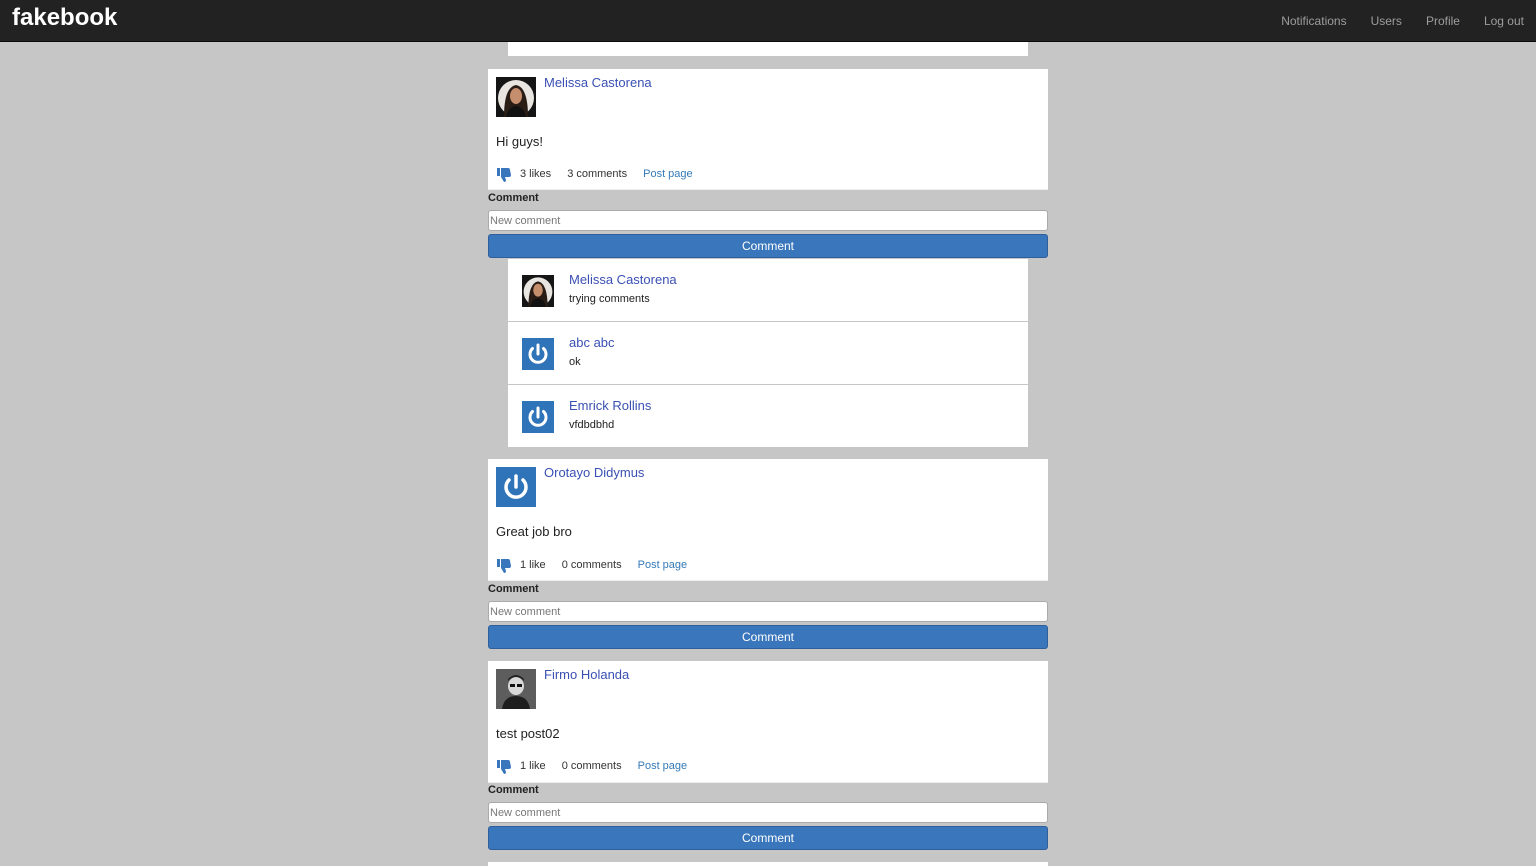 The width and height of the screenshot is (1536, 866). Describe the element at coordinates (768, 864) in the screenshot. I see `post-card` at that location.